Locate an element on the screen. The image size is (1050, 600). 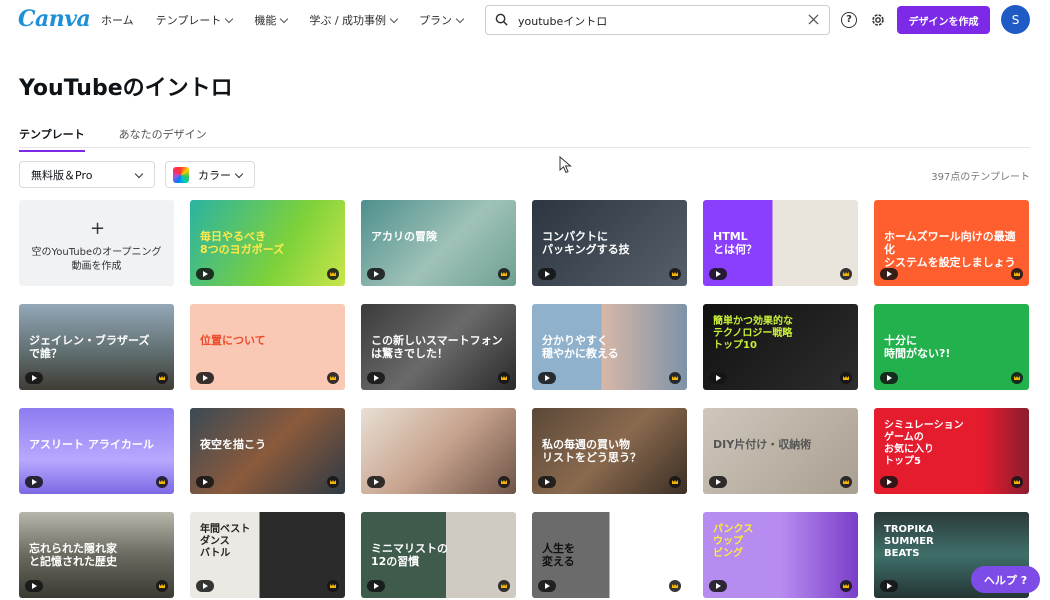
tab-1: あなたのデザイン is located at coordinates (163, 139).